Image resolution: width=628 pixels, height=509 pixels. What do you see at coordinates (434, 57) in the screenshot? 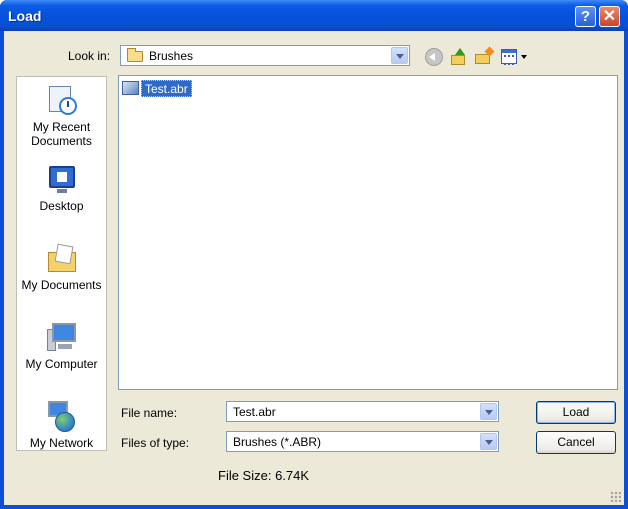
I see `back-arrow-icon` at bounding box center [434, 57].